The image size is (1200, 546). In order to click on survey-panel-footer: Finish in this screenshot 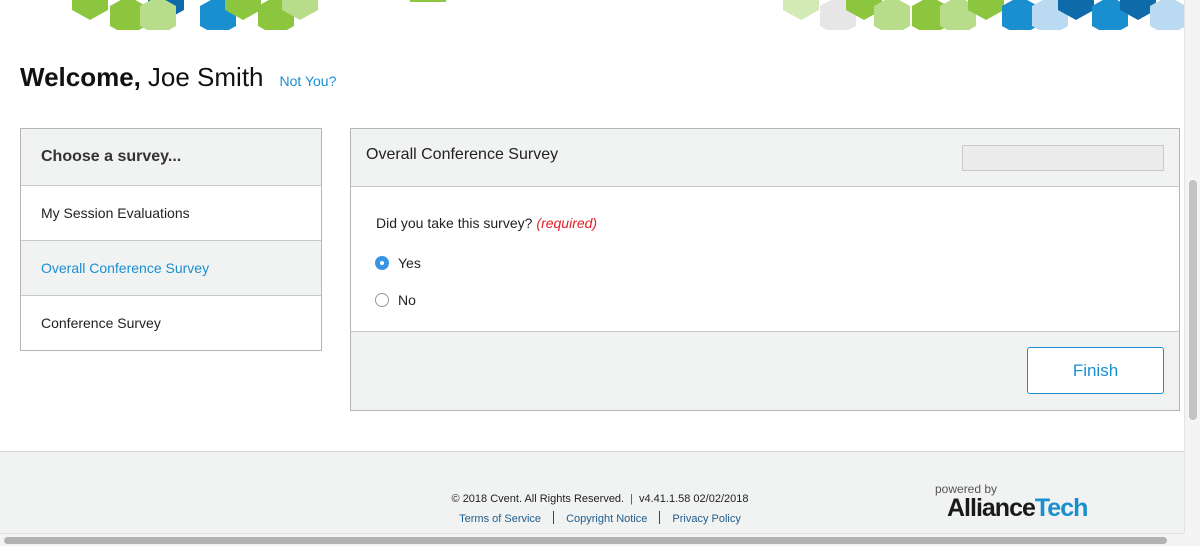, I will do `click(765, 370)`.